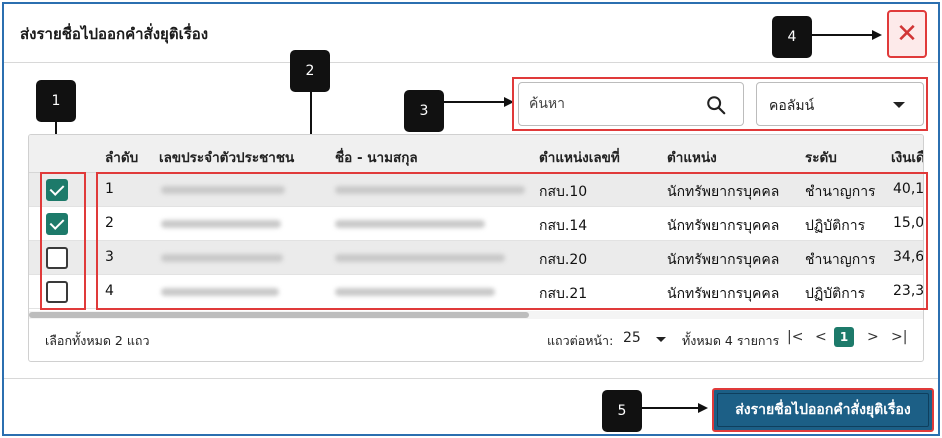 The height and width of the screenshot is (438, 942). Describe the element at coordinates (579, 157) in the screenshot. I see `header-position-no: ตำแหน่งเลขที่` at that location.